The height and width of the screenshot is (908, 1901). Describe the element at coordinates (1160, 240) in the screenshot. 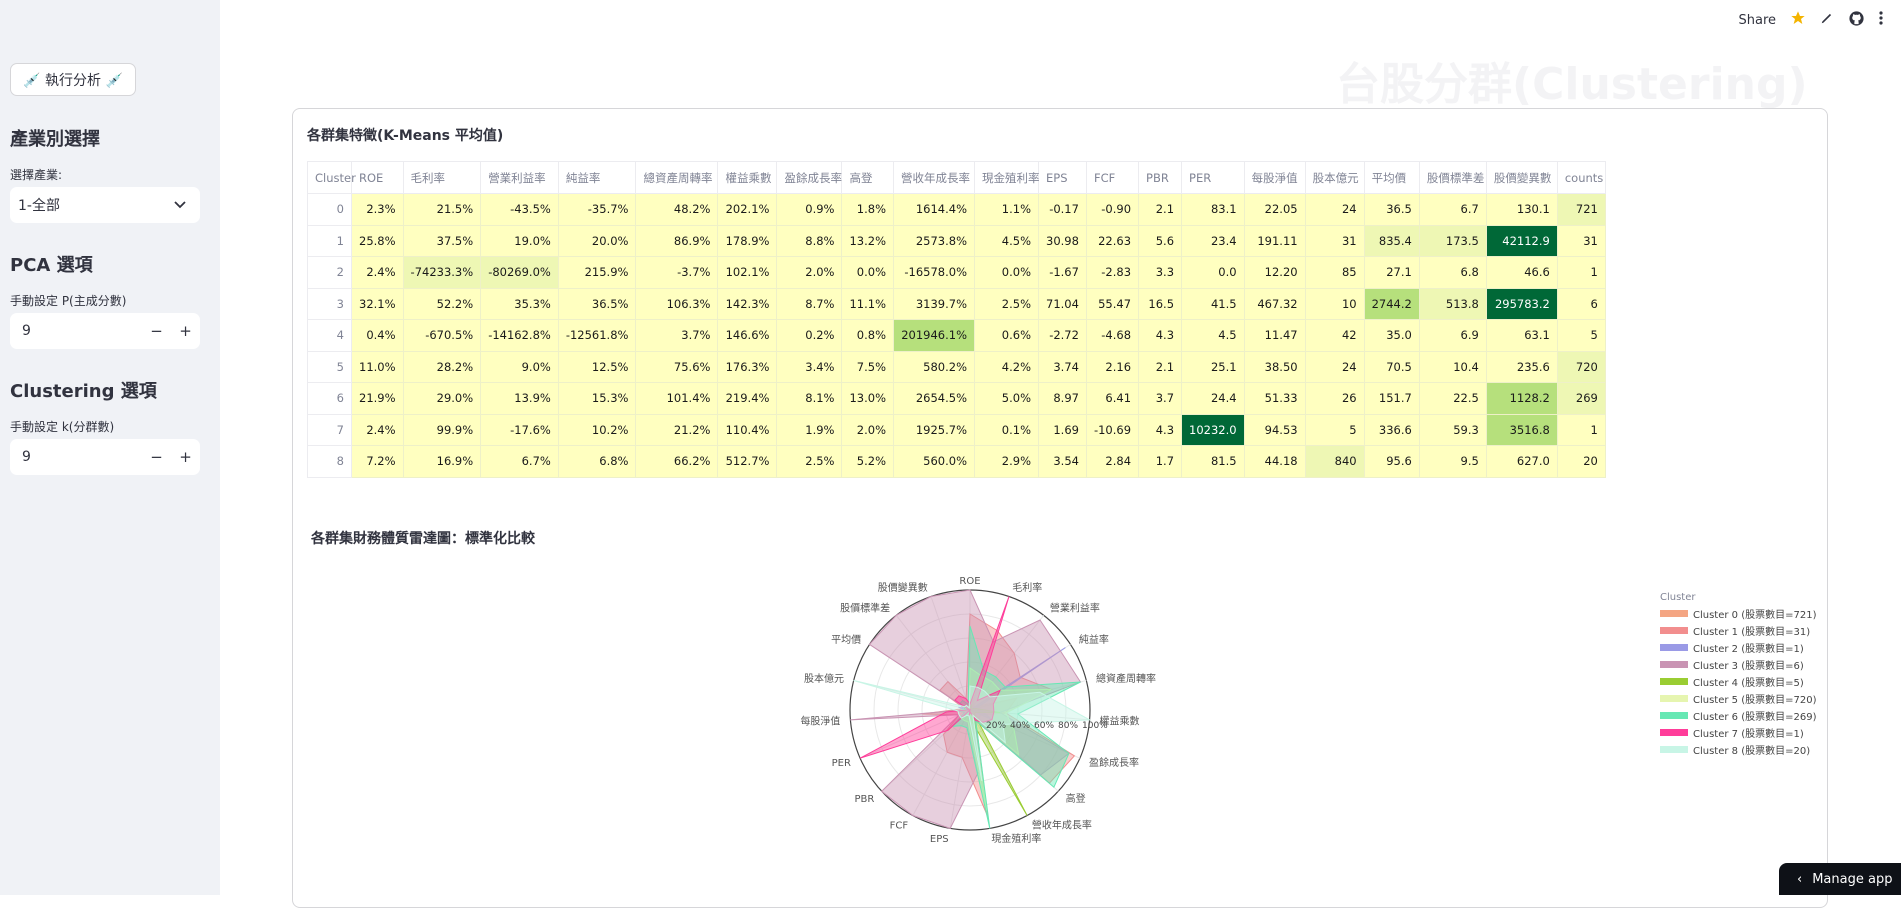

I see `table-cell: 5.6` at that location.